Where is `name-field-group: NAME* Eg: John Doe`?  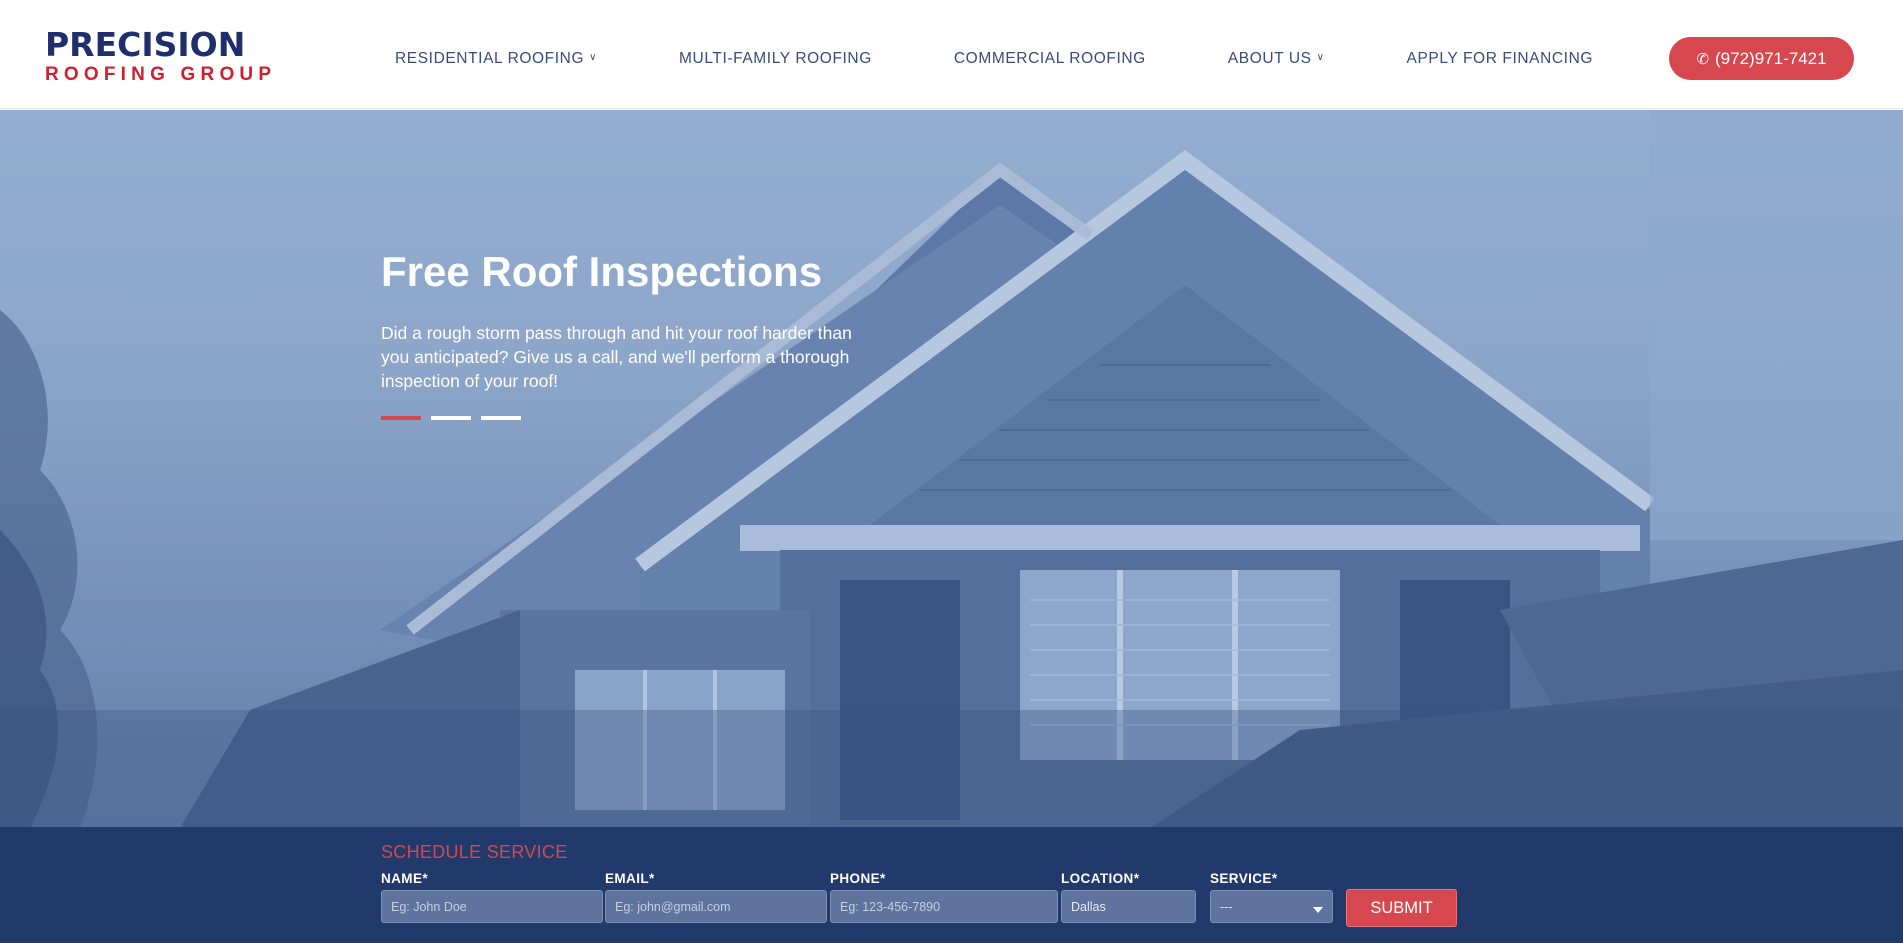 name-field-group: NAME* Eg: John Doe is located at coordinates (492, 897).